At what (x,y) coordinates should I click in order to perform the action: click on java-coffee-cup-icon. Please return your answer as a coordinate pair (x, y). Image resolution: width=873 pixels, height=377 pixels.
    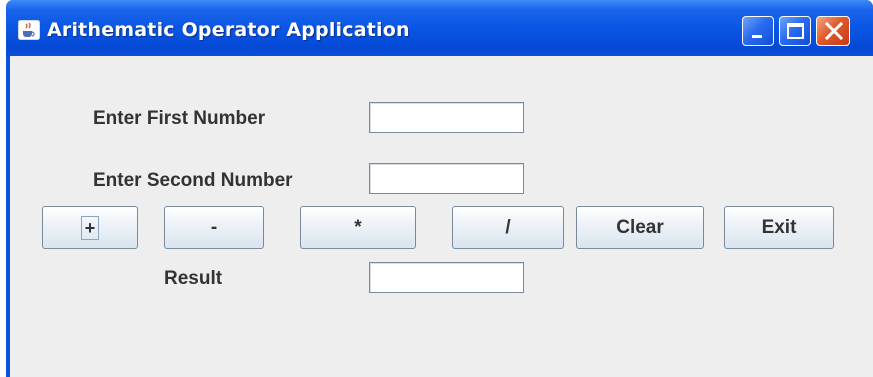
    Looking at the image, I should click on (29, 30).